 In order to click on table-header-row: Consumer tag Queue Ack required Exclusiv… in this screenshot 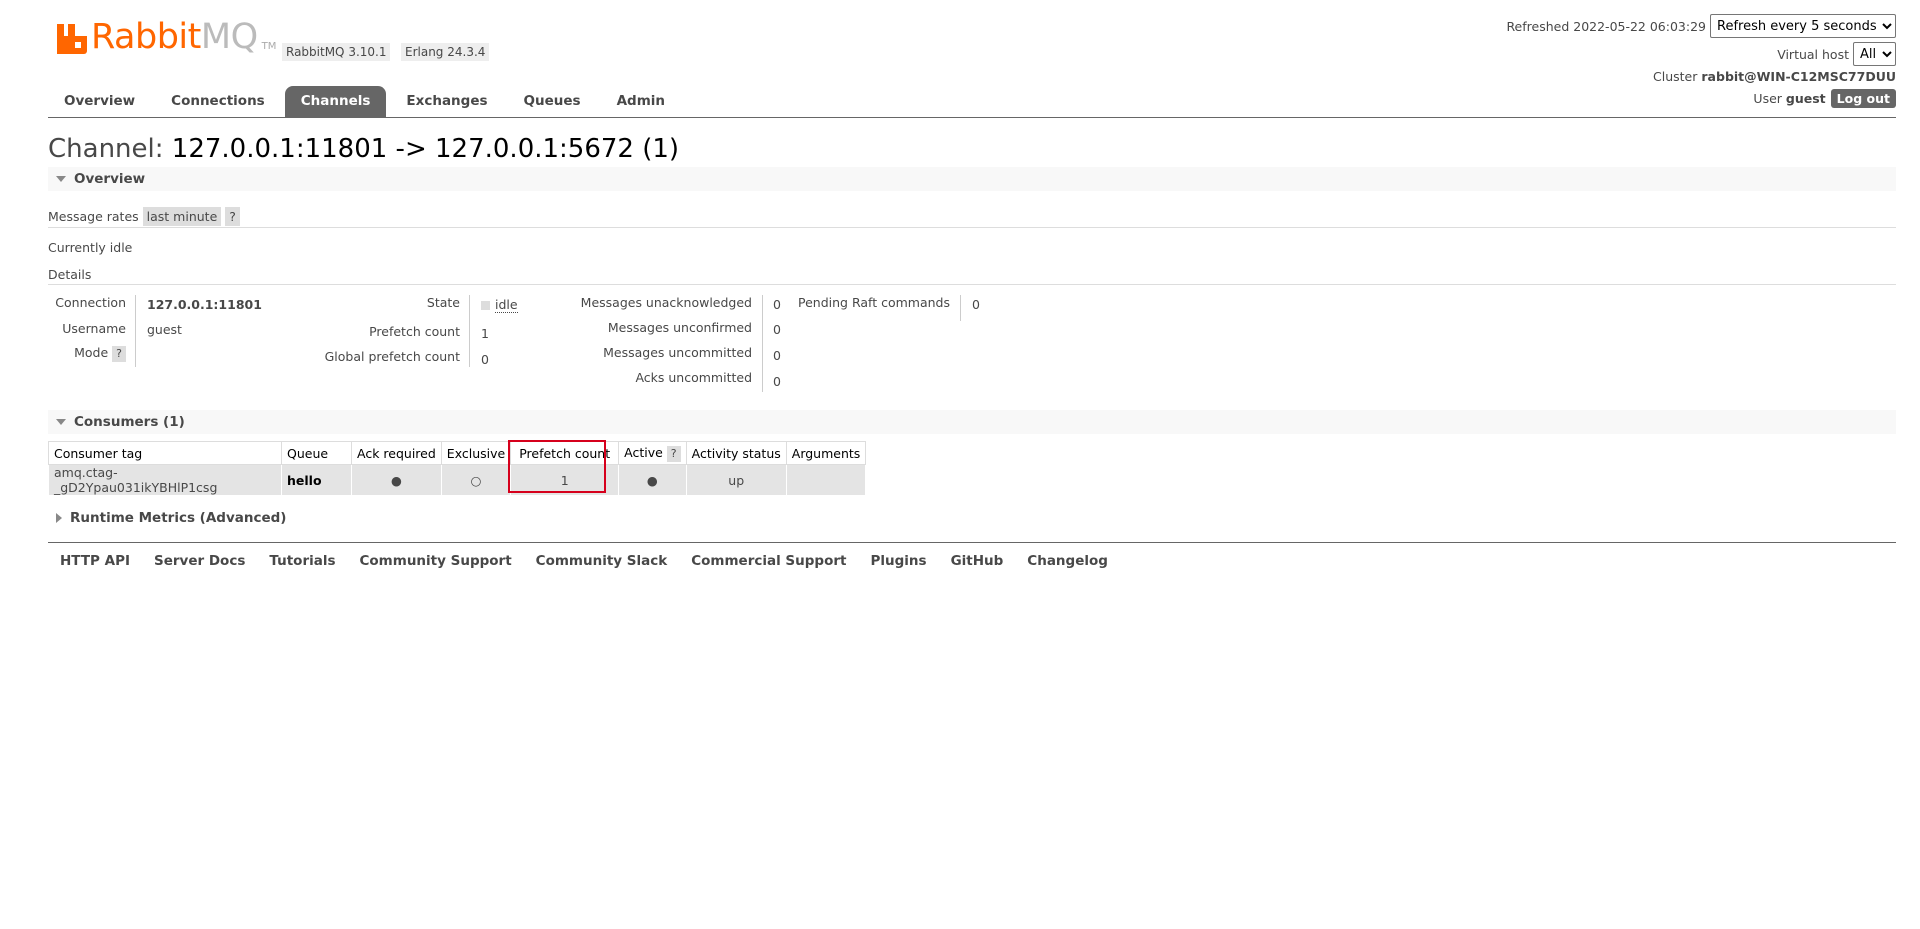, I will do `click(457, 453)`.